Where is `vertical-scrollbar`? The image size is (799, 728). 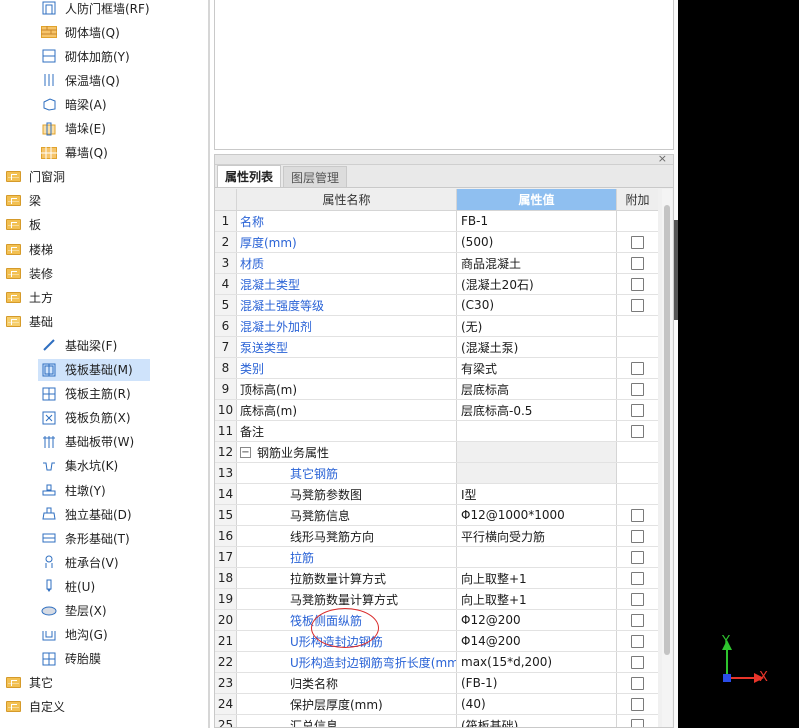
vertical-scrollbar is located at coordinates (667, 458).